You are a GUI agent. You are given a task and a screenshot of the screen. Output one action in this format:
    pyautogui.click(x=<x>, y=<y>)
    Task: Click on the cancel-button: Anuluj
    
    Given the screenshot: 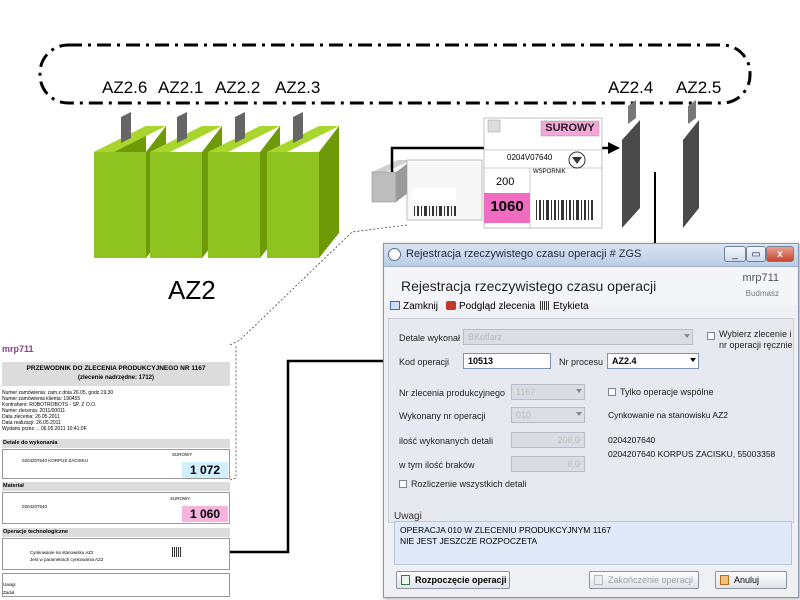 What is the action you would take?
    pyautogui.click(x=751, y=580)
    